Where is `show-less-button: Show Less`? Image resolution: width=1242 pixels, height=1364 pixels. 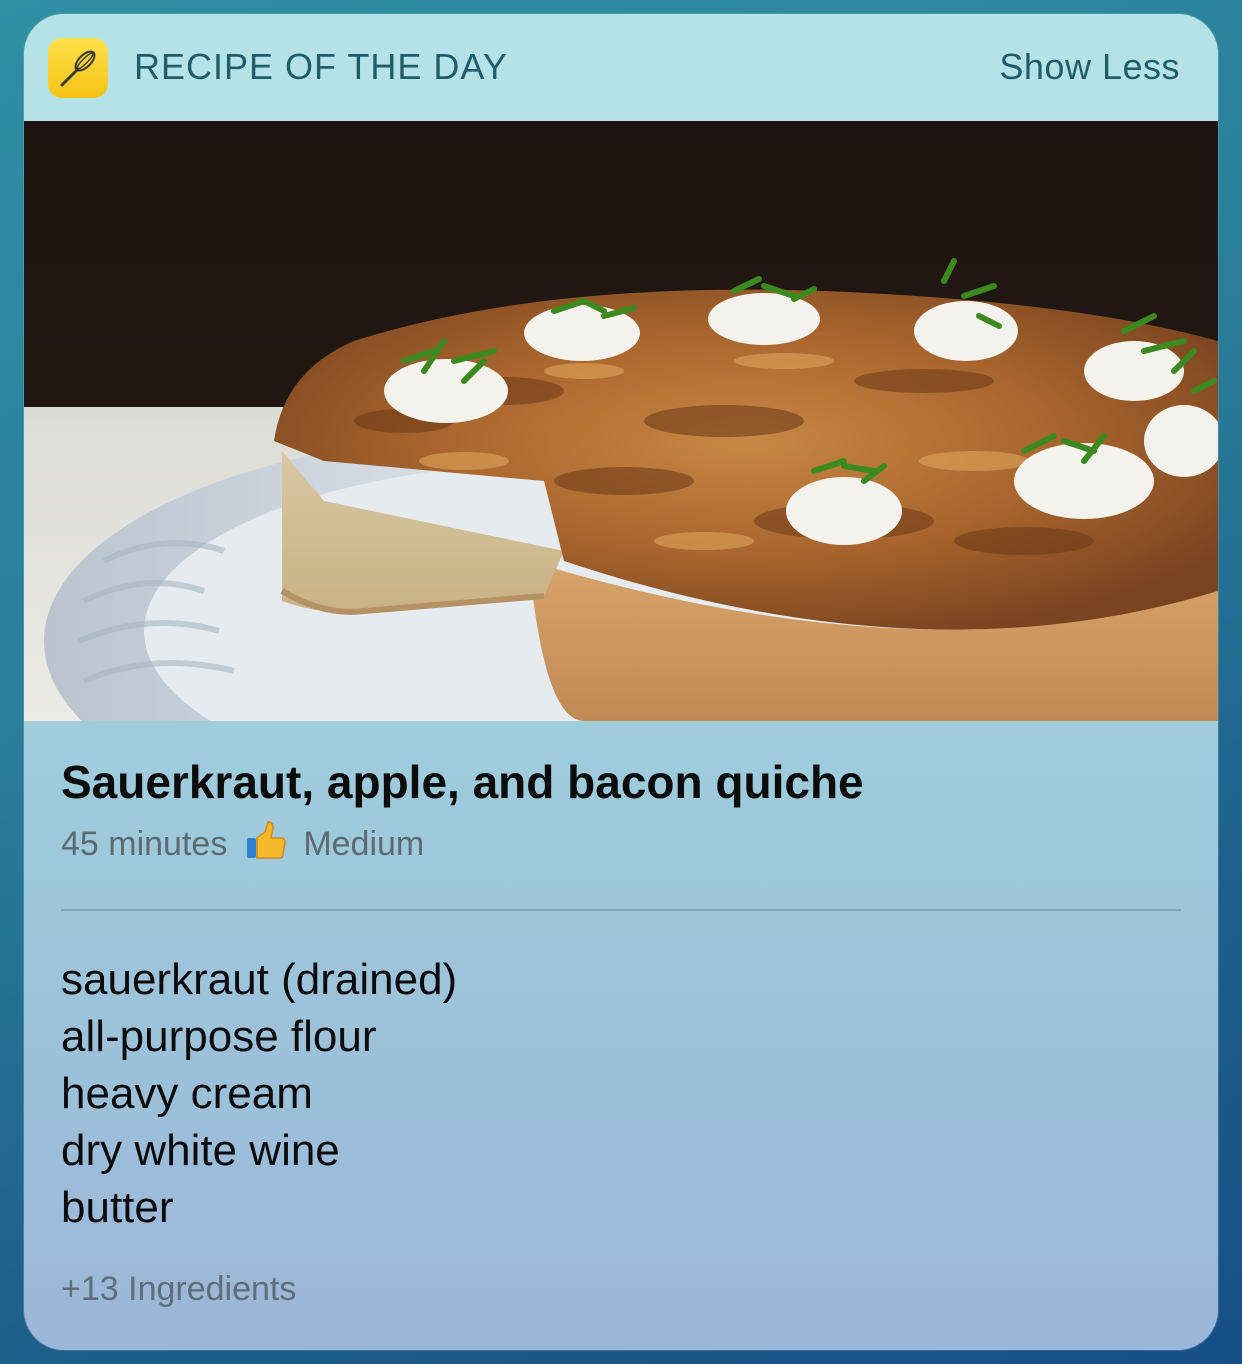 show-less-button: Show Less is located at coordinates (1089, 67).